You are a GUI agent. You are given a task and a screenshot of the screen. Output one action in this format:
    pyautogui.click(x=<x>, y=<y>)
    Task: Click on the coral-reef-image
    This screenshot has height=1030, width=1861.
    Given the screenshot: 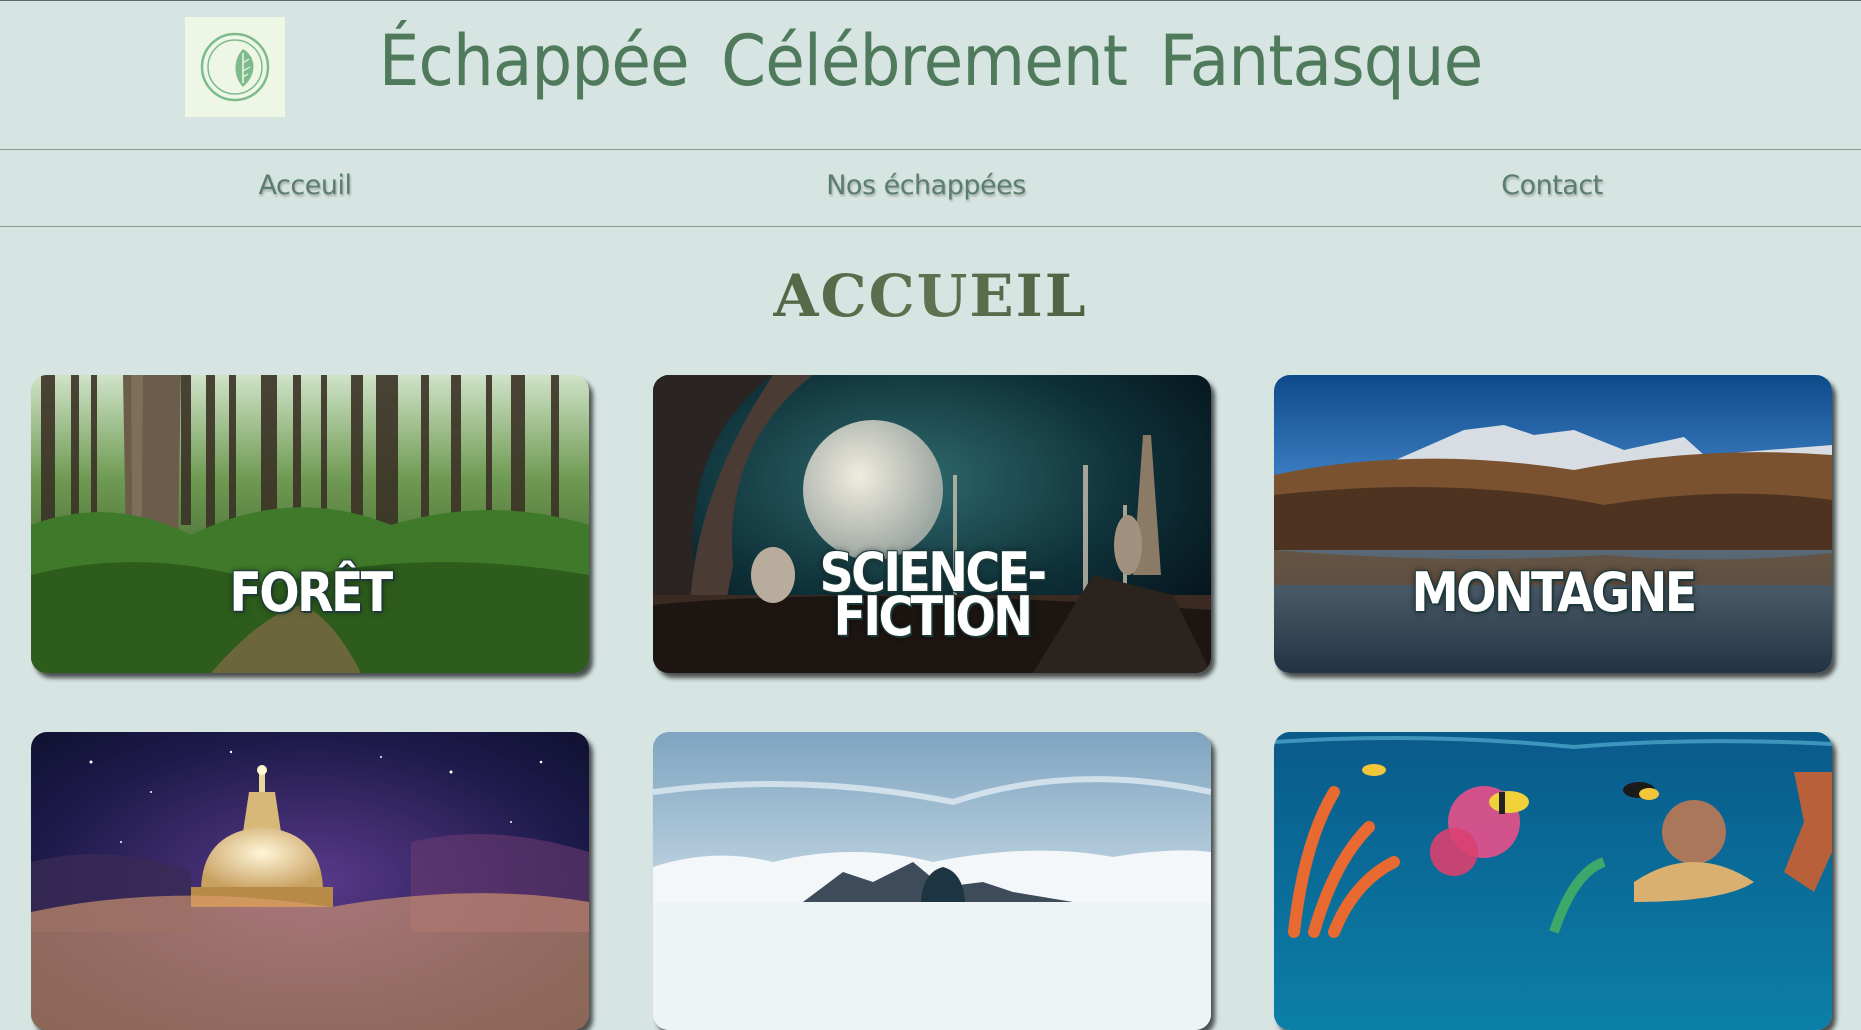 What is the action you would take?
    pyautogui.click(x=1553, y=881)
    